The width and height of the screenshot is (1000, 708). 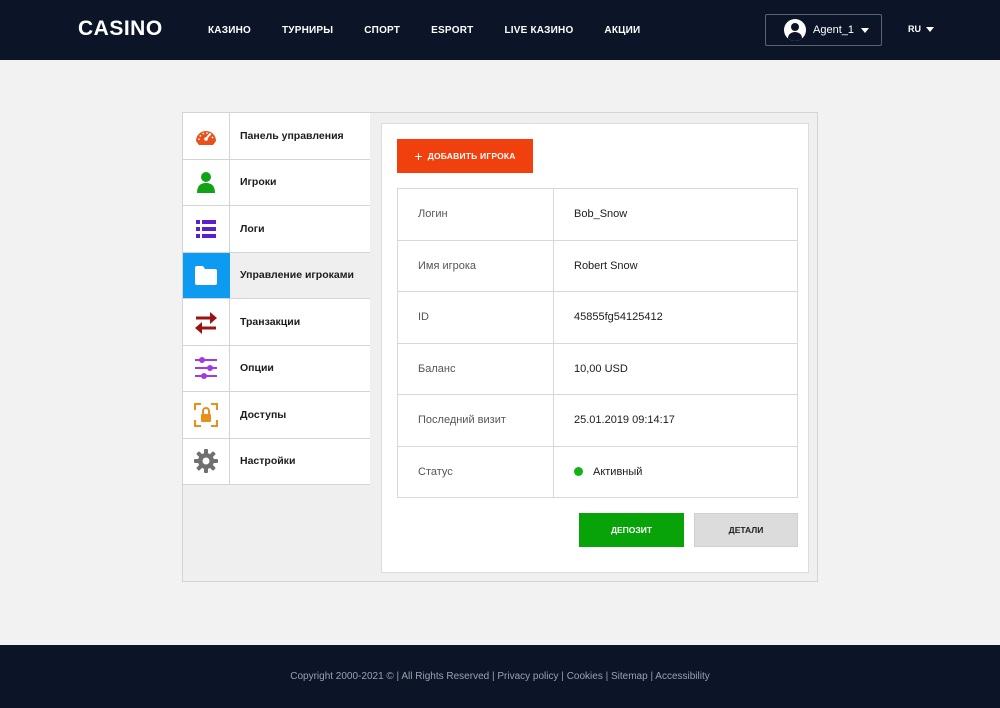 I want to click on table-row: Баланс 10,00 USD, so click(x=597, y=368).